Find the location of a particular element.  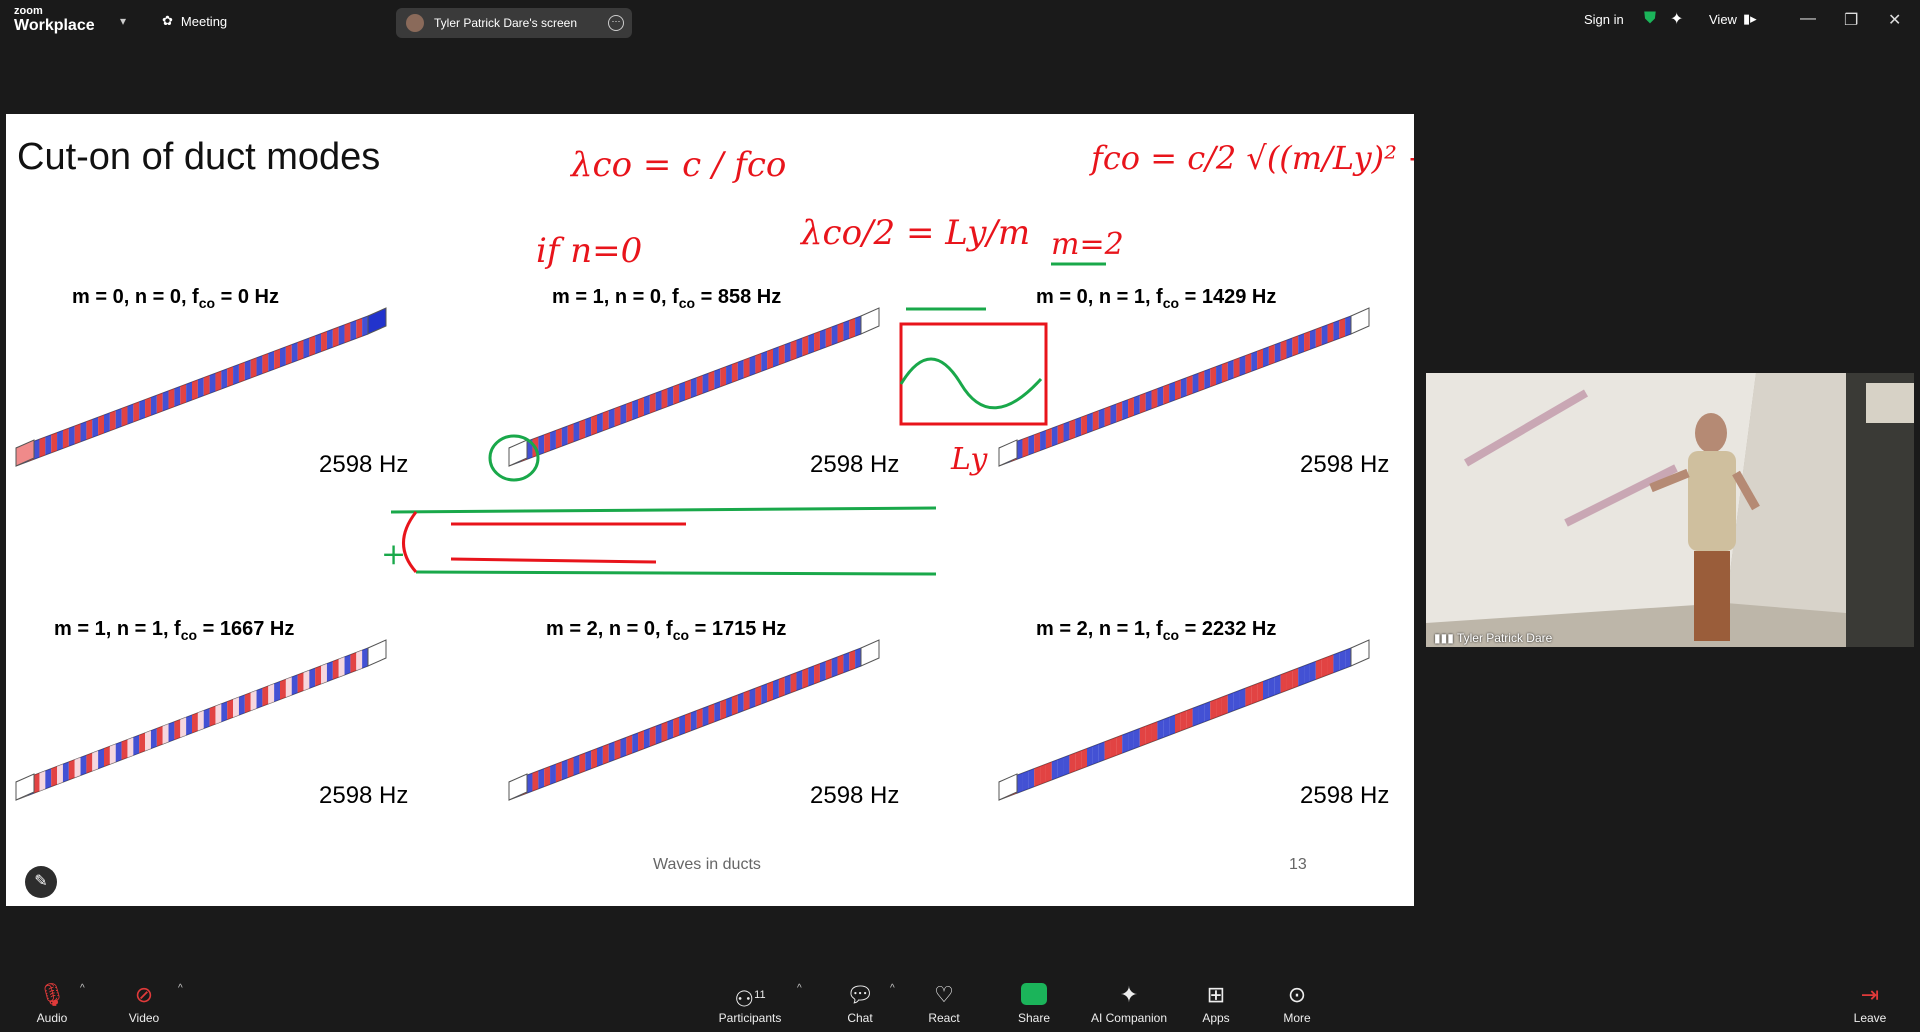

leave-icon: ⇥ is located at coordinates (1870, 994).